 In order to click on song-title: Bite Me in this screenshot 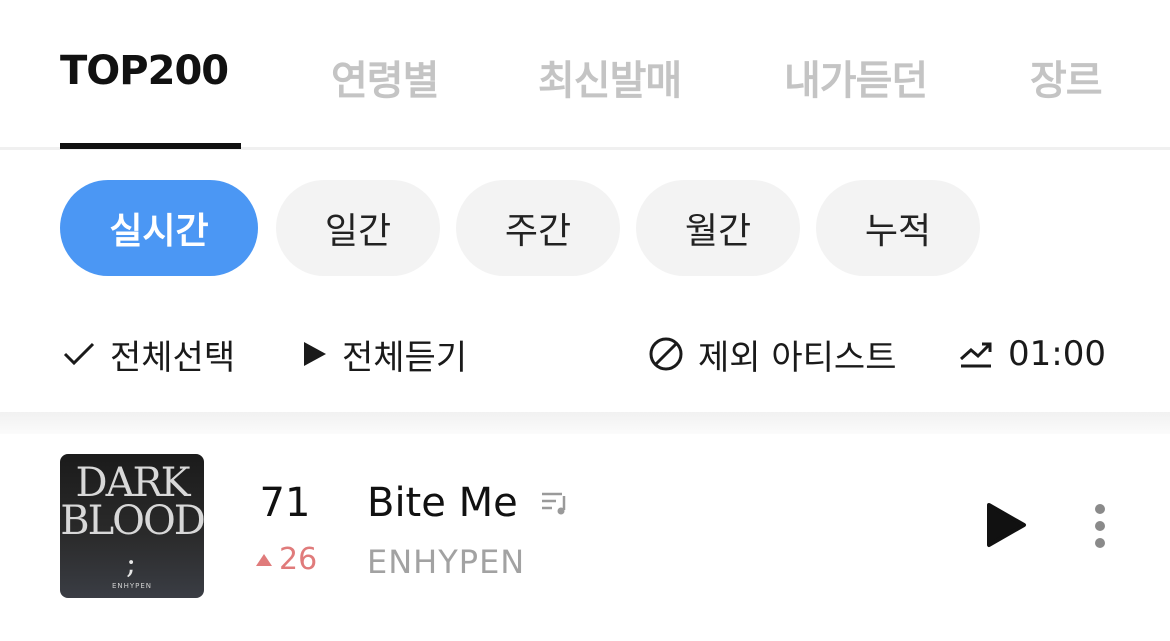, I will do `click(442, 503)`.